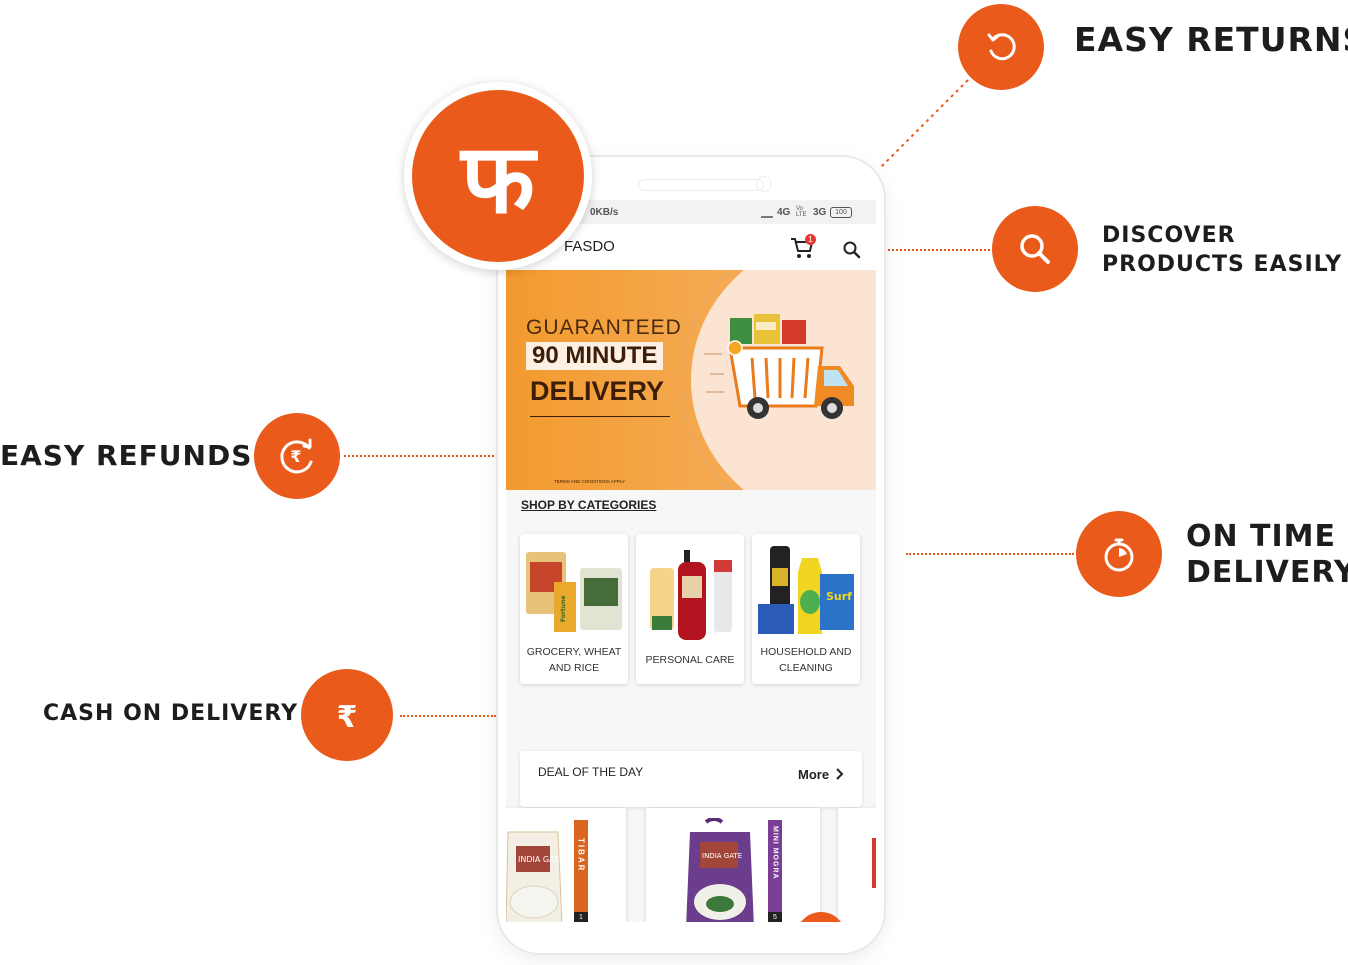 This screenshot has width=1348, height=965. I want to click on deal-more-label: More, so click(814, 774).